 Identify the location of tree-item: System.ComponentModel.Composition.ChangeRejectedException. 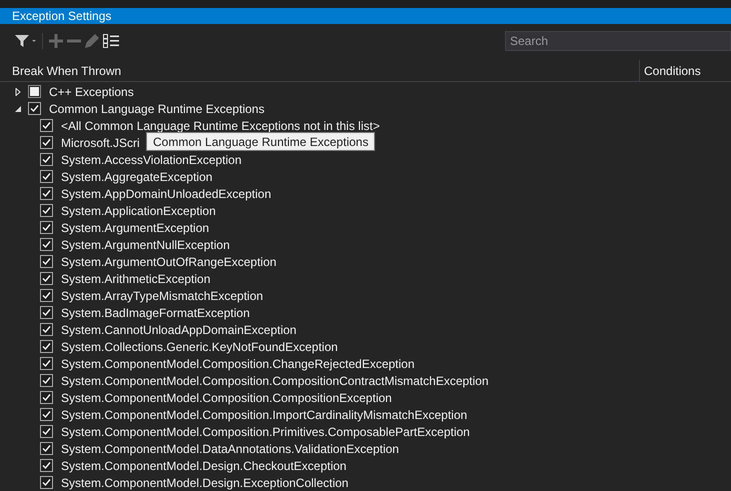
(238, 363).